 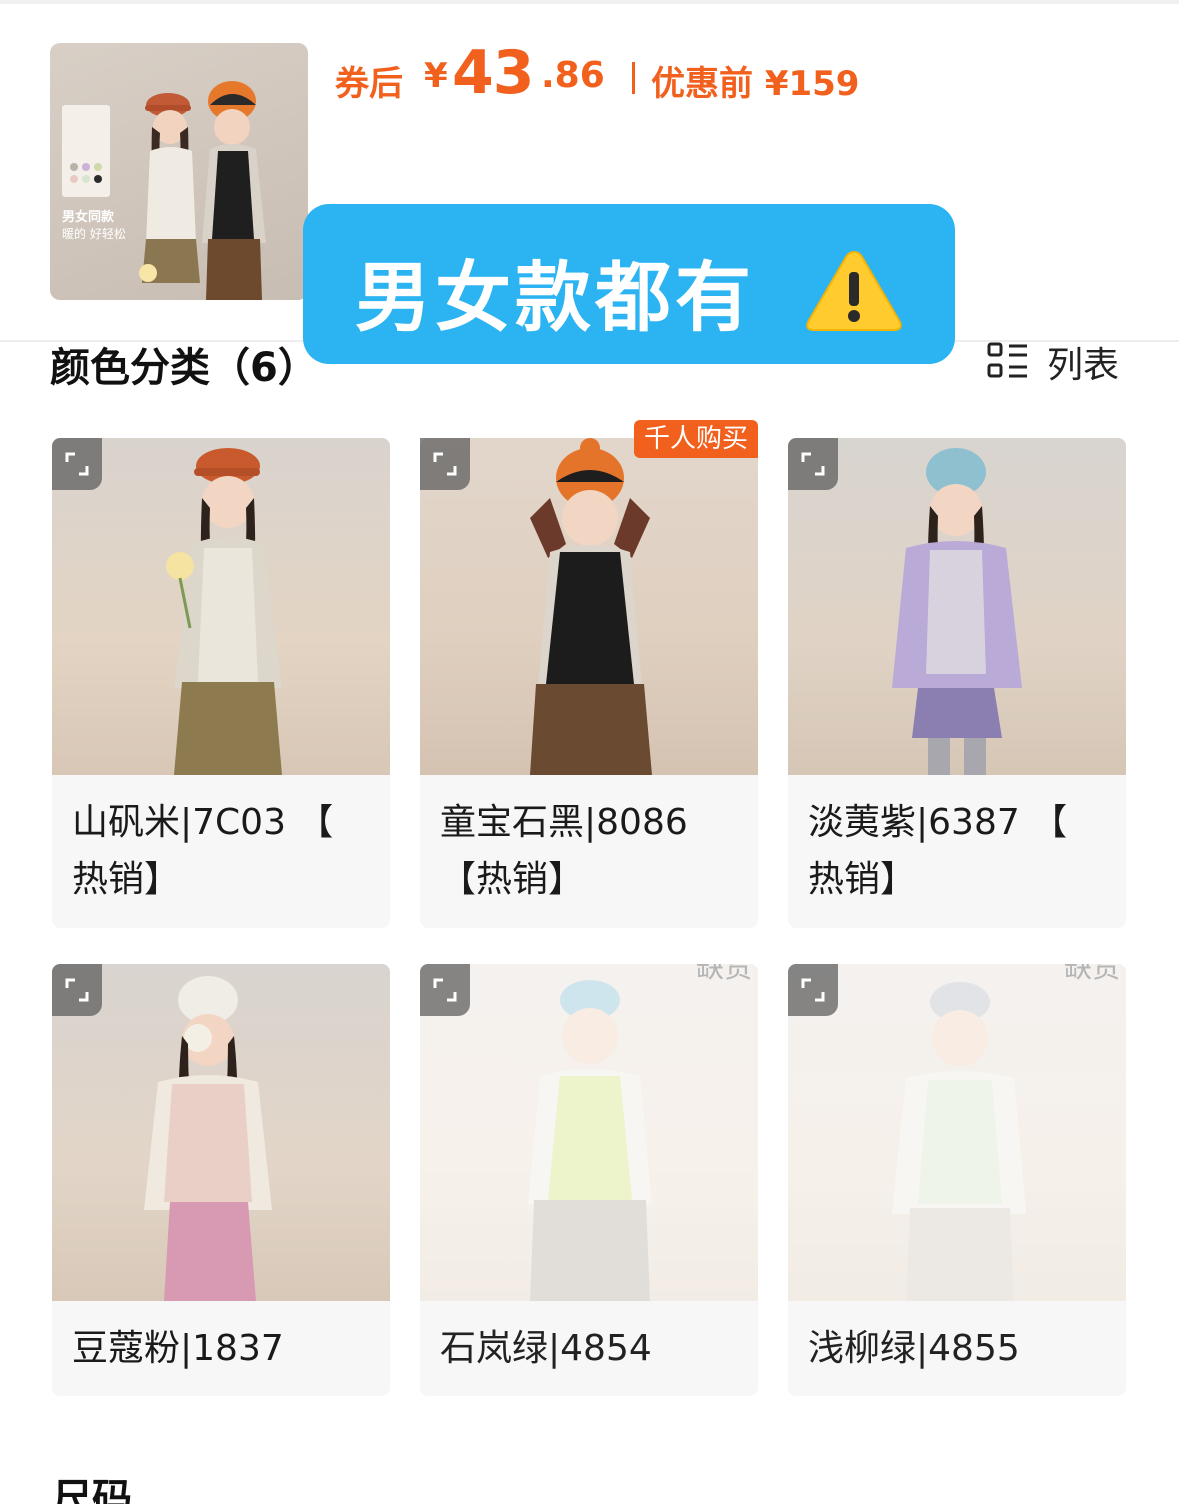 What do you see at coordinates (224, 851) in the screenshot?
I see `color-option-name: 山矾米|7C03 【 热销】` at bounding box center [224, 851].